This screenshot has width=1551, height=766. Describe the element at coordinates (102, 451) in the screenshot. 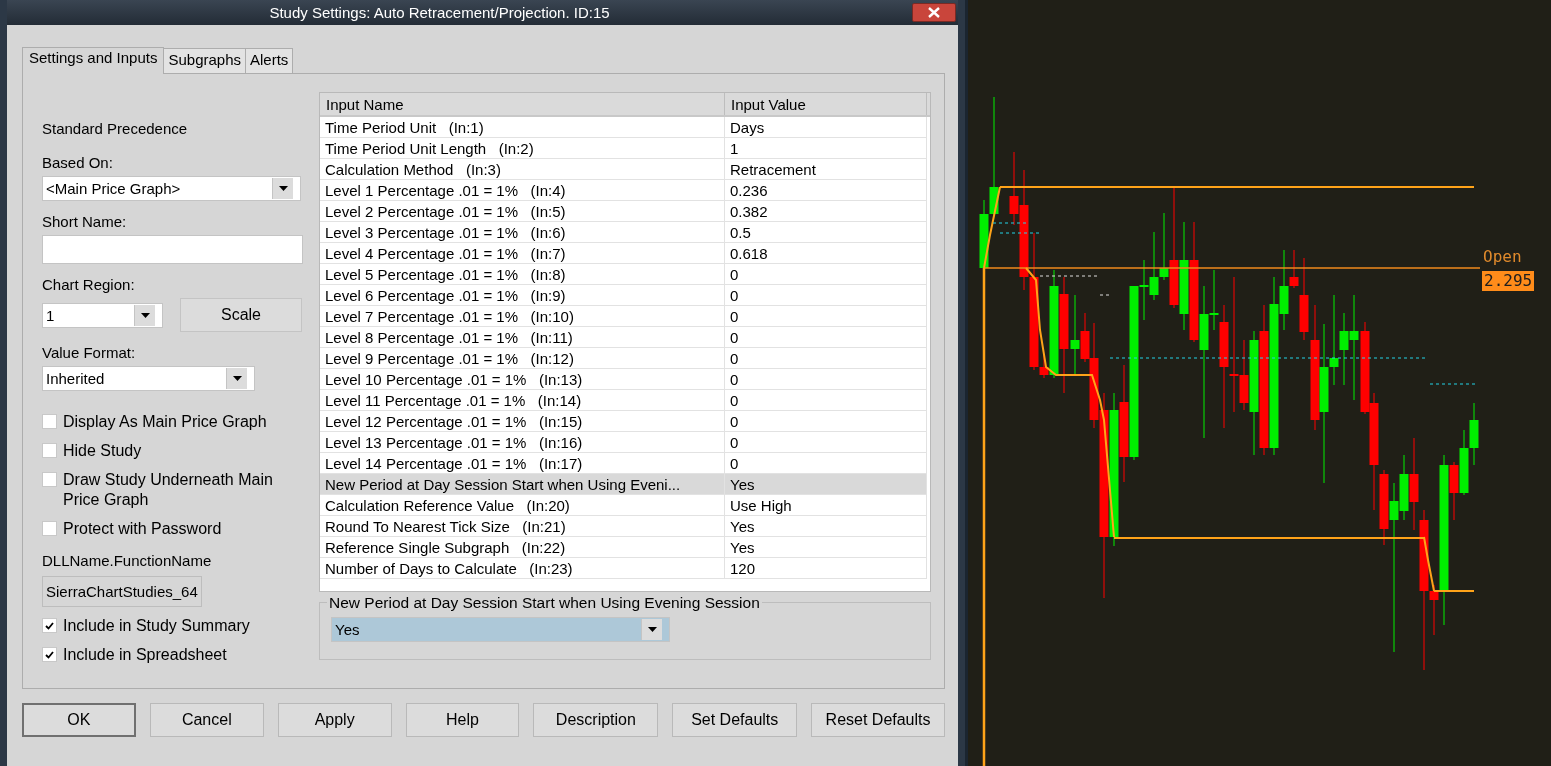

I see `checkbox-label: Hide Study` at that location.